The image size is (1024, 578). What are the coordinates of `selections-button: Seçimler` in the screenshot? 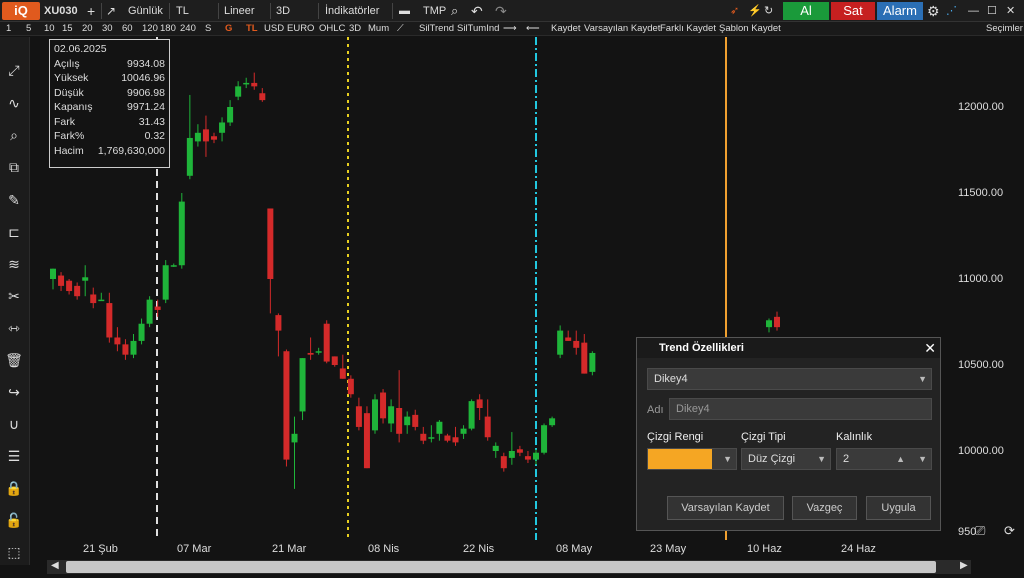 It's located at (1004, 29).